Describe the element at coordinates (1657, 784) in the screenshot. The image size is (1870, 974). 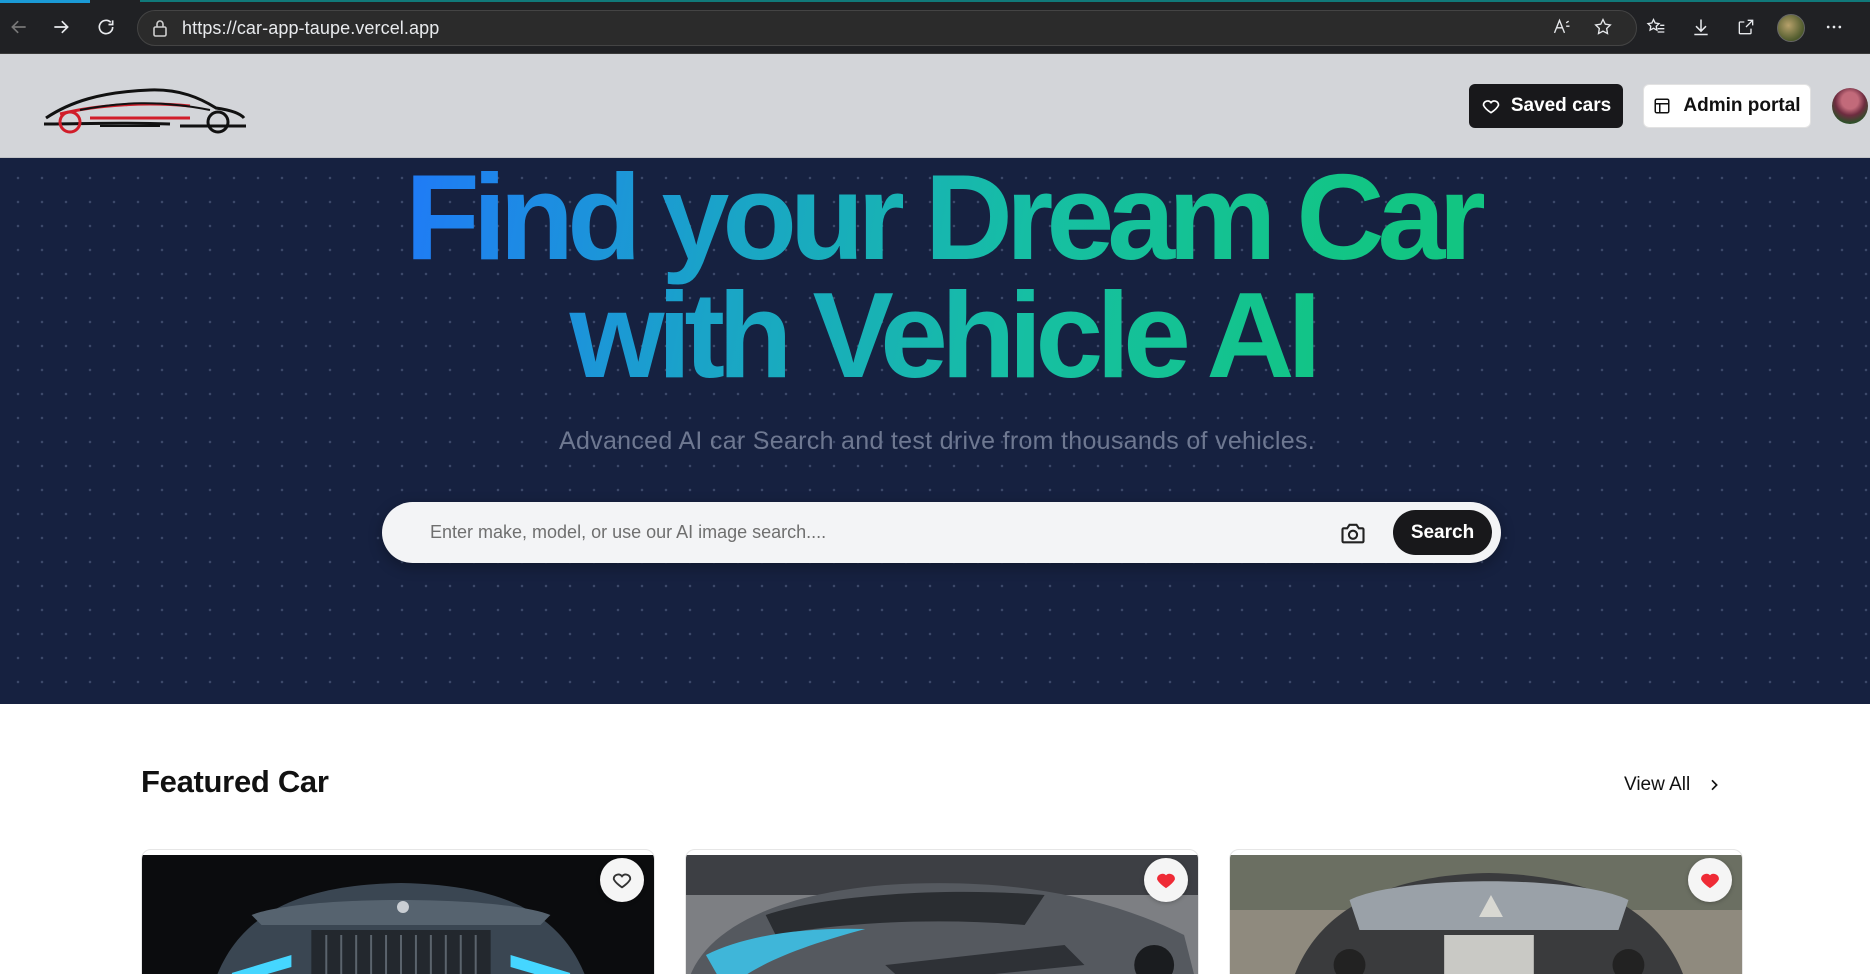
I see `view-all-label: View All` at that location.